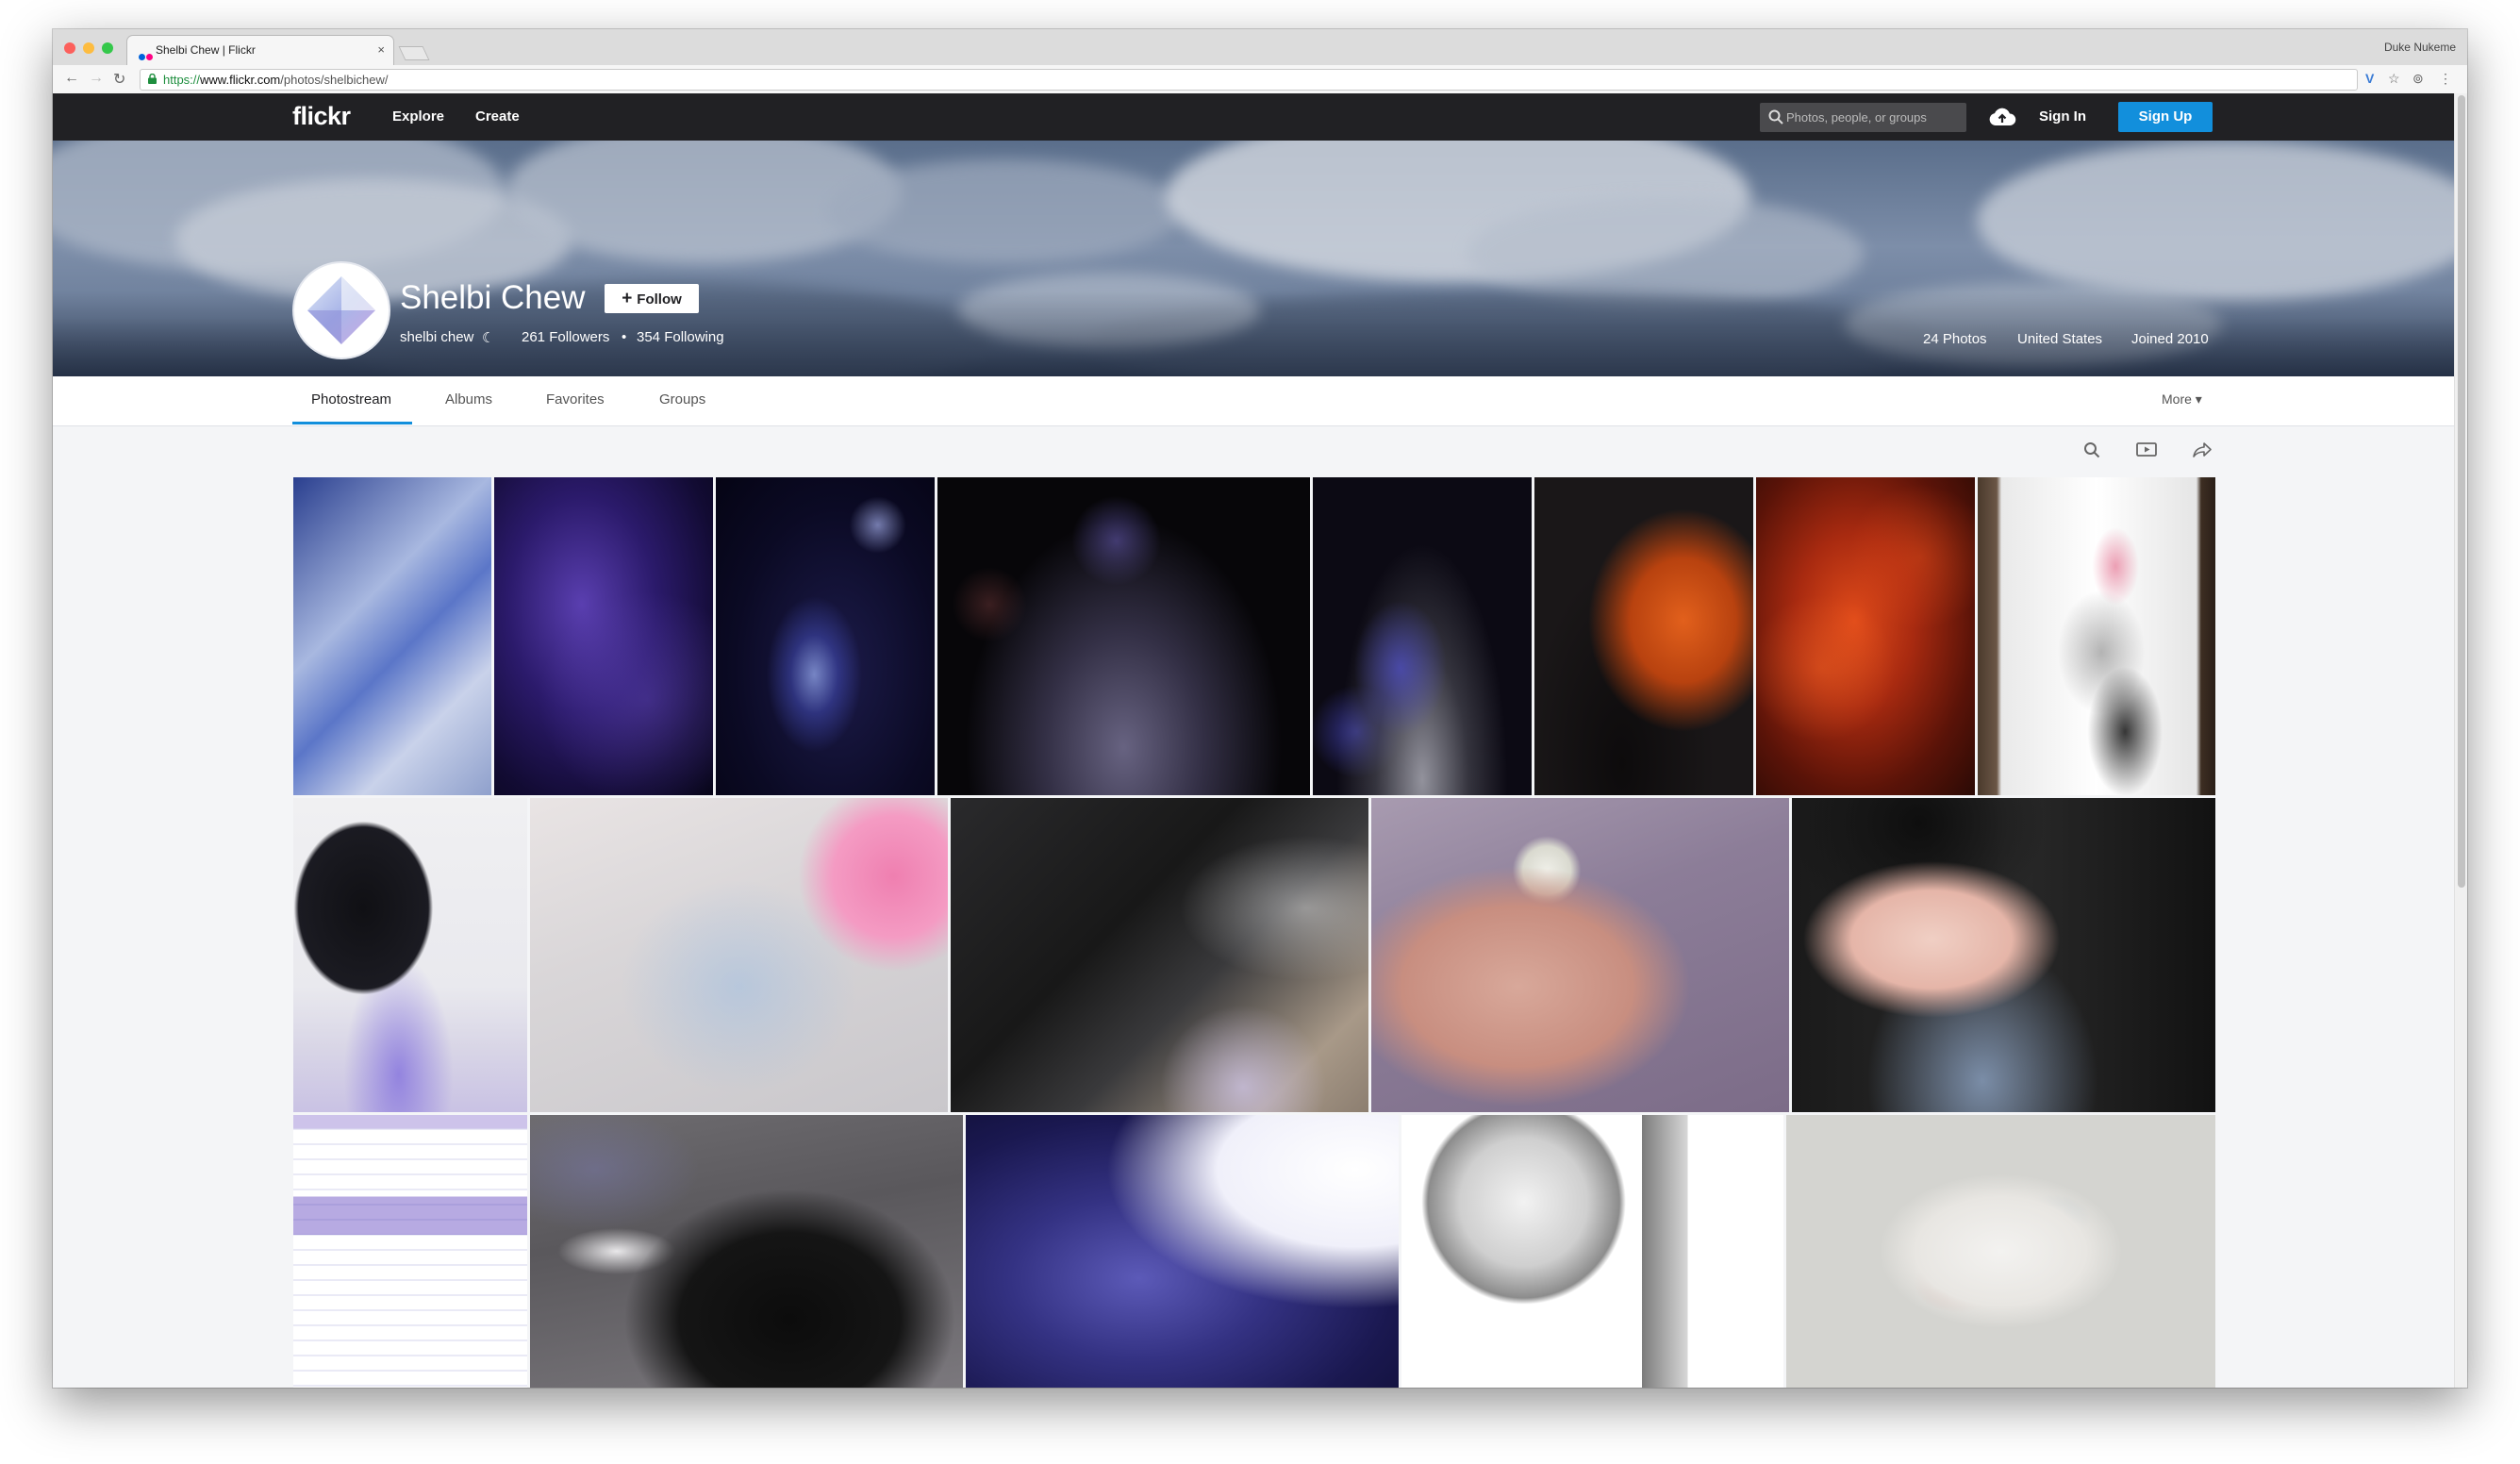 The height and width of the screenshot is (1464, 2520). What do you see at coordinates (680, 337) in the screenshot?
I see `following-link: 354 Following` at bounding box center [680, 337].